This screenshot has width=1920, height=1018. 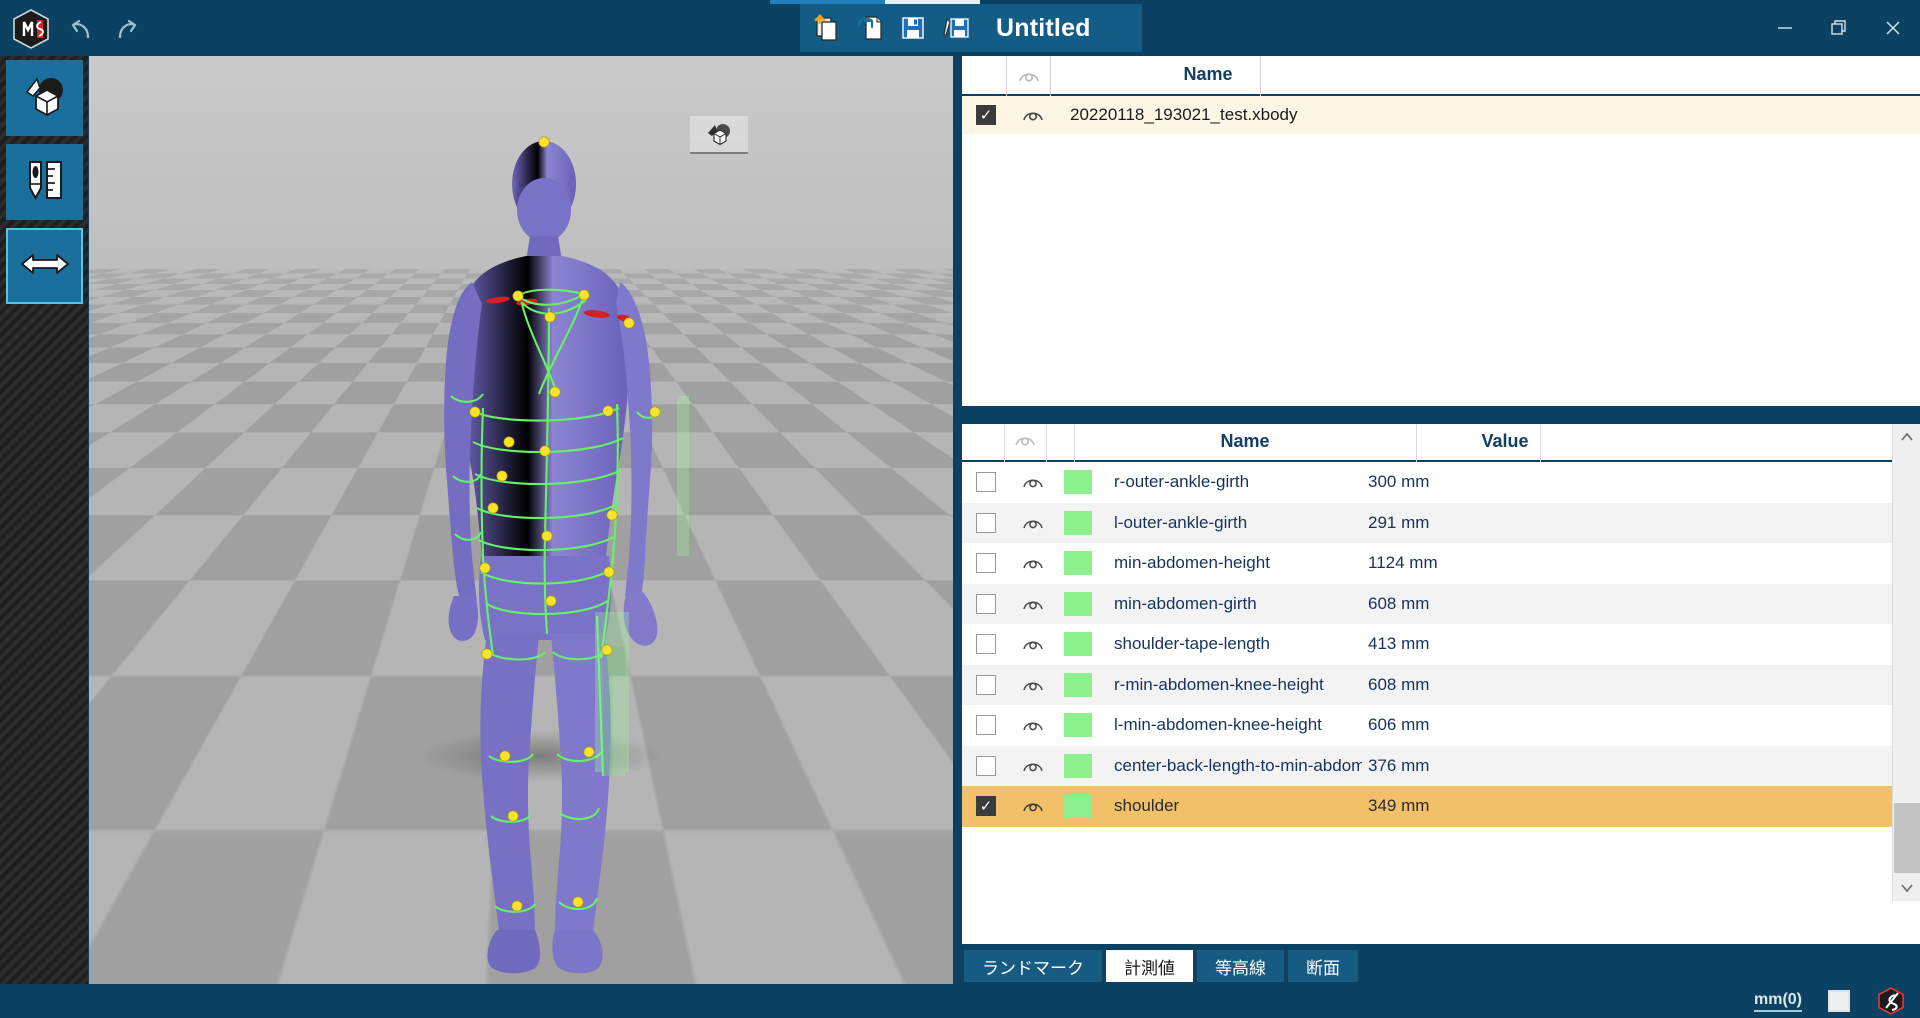 I want to click on tab-measurements: 計測値, so click(x=1149, y=966).